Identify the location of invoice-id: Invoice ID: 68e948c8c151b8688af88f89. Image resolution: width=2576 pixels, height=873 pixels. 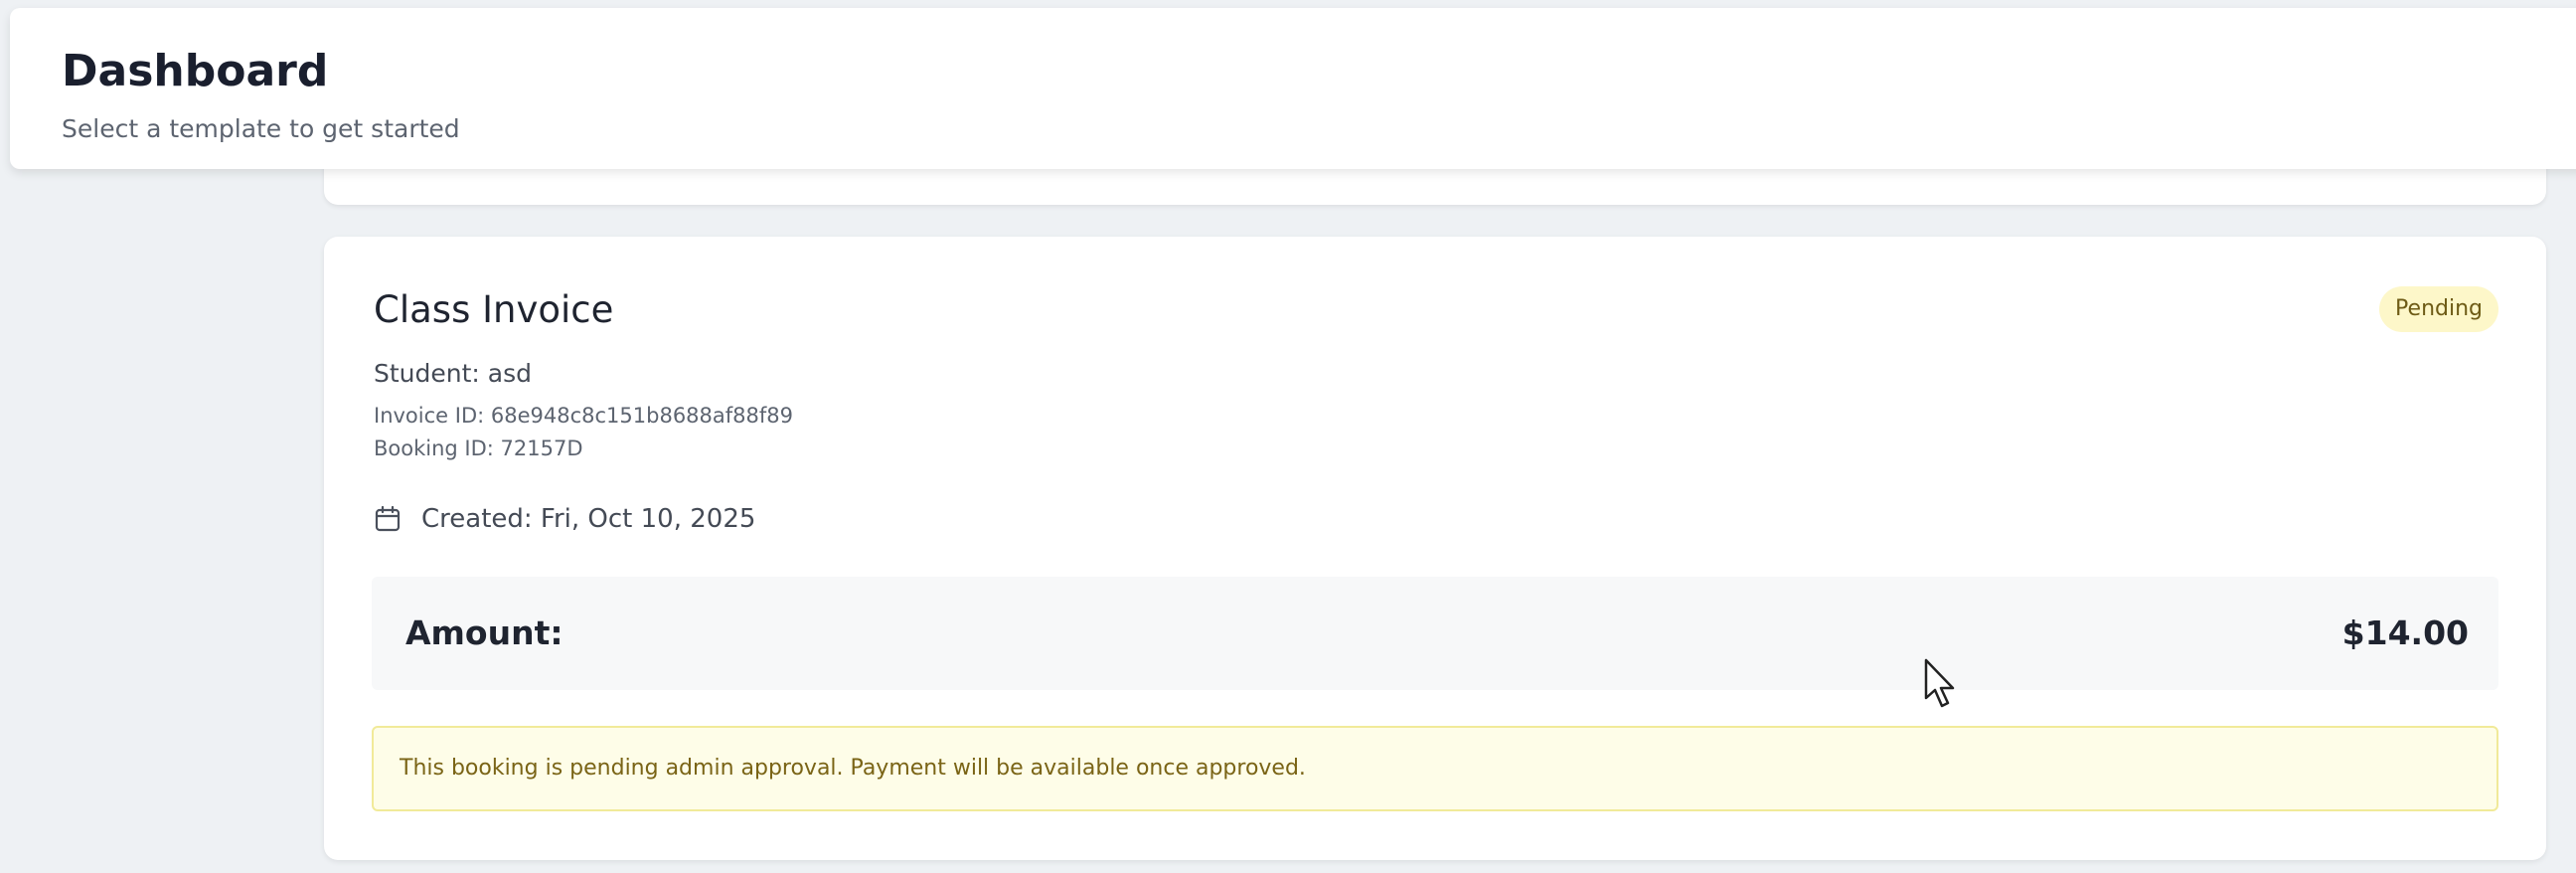
(583, 416).